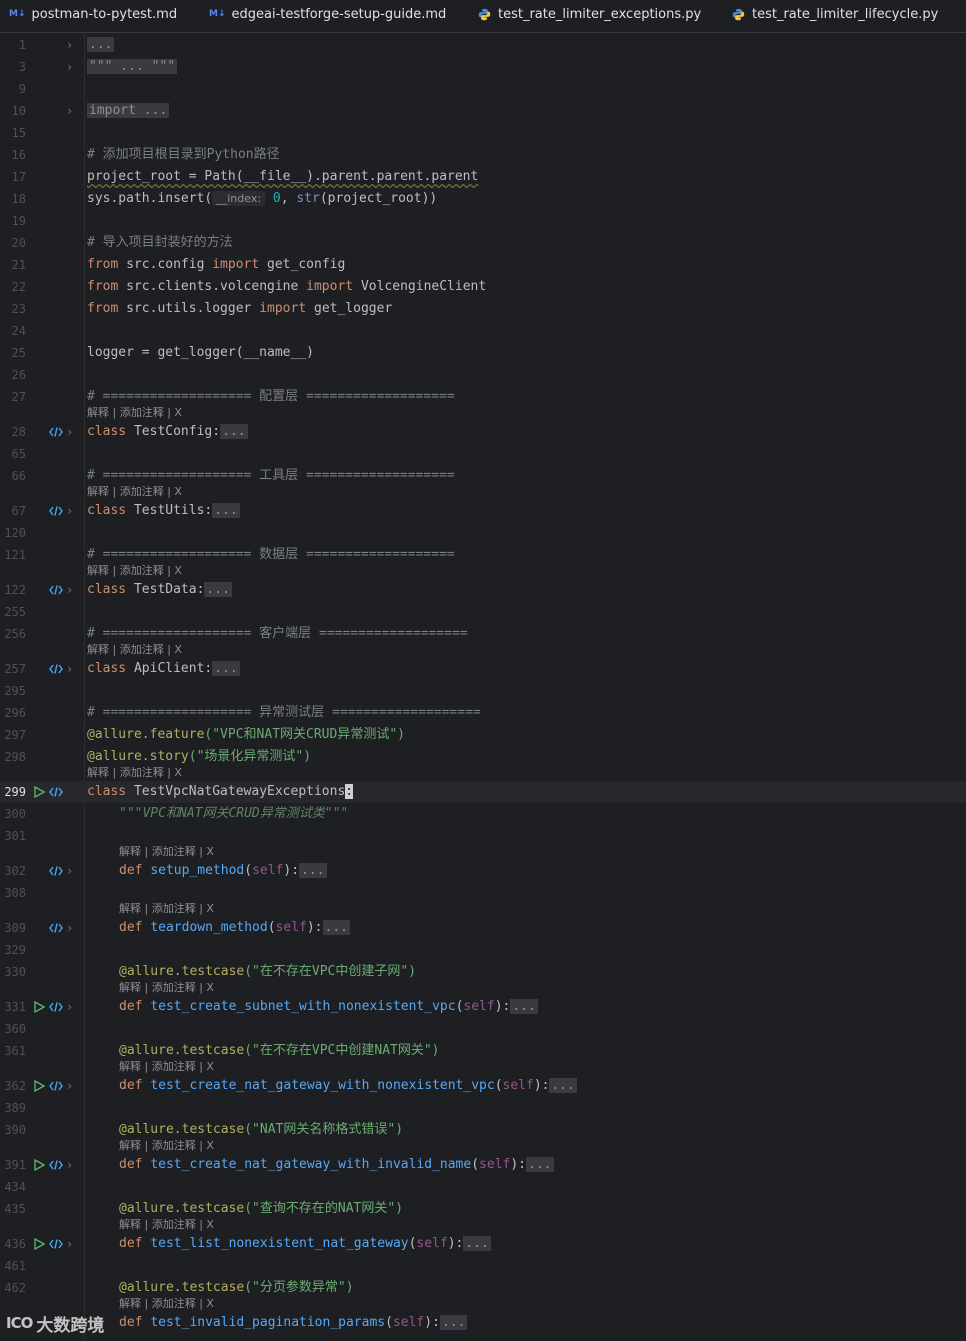 Image resolution: width=966 pixels, height=1341 pixels. Describe the element at coordinates (483, 331) in the screenshot. I see `code-line: 24` at that location.